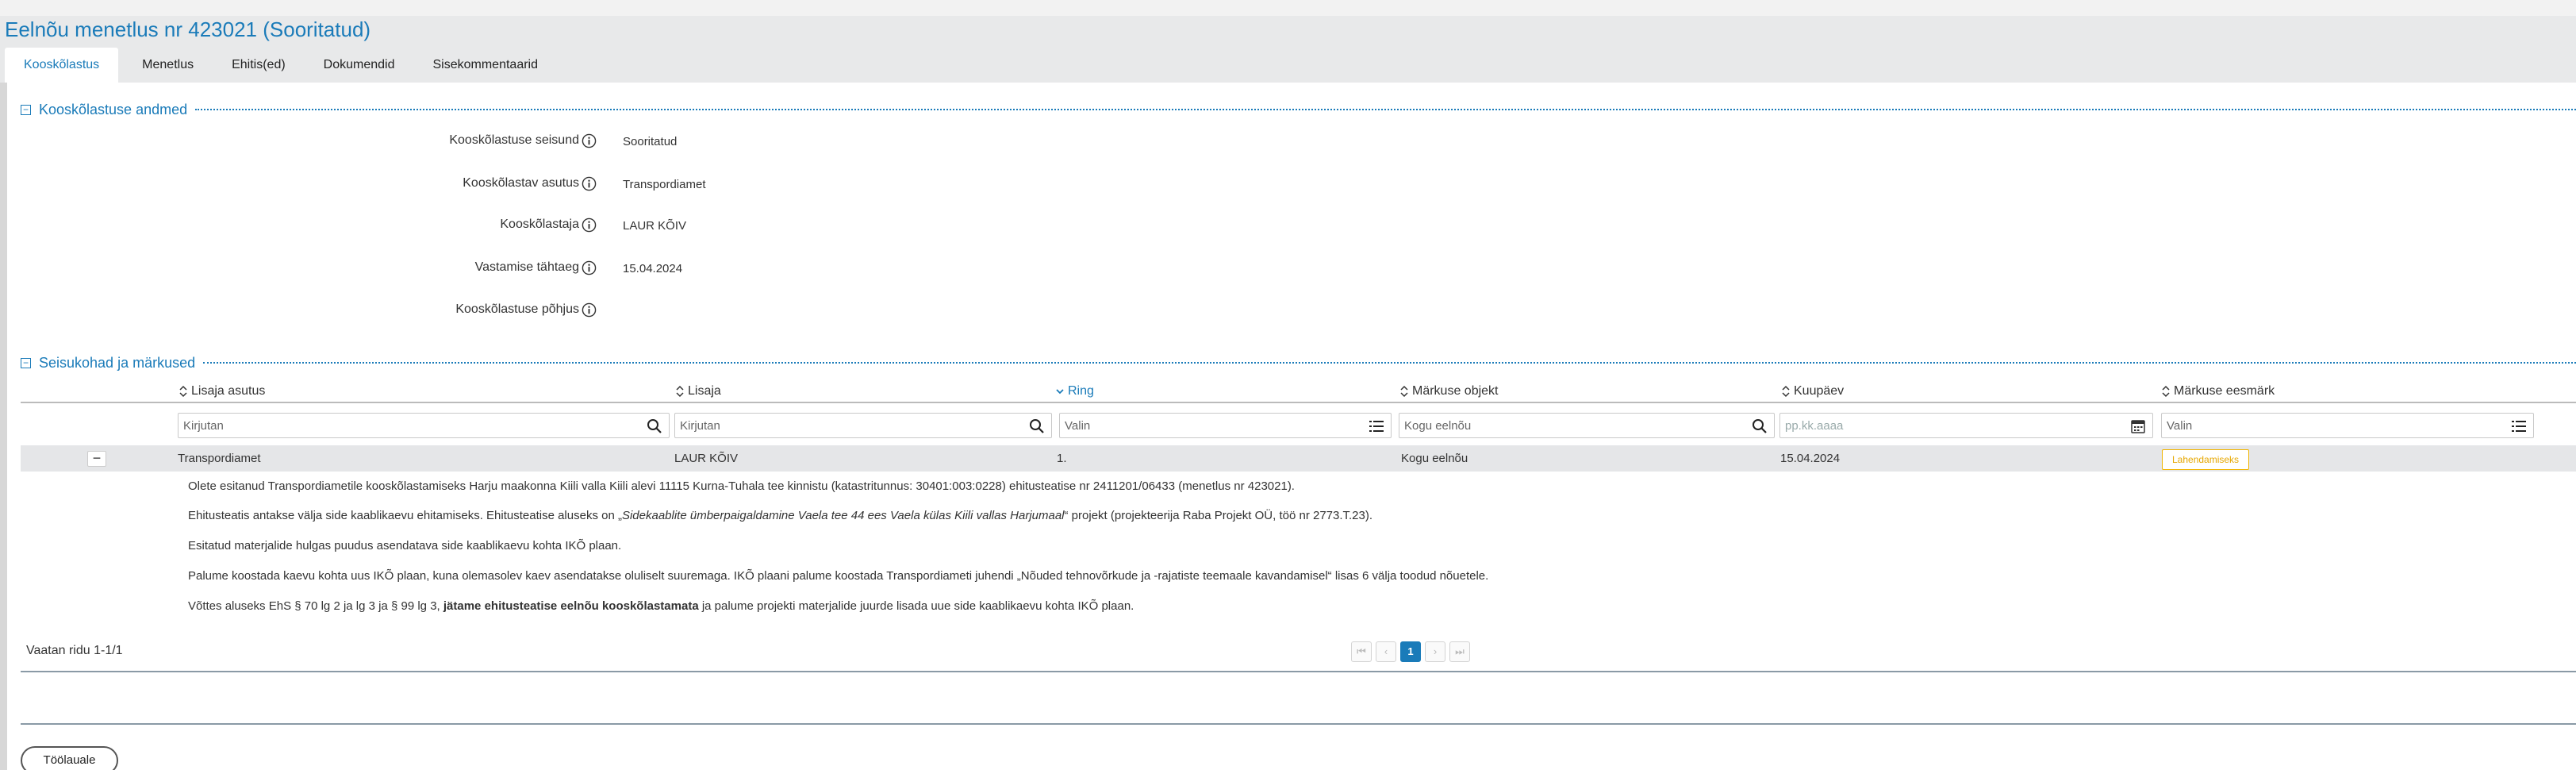 The width and height of the screenshot is (2576, 770). I want to click on cell-markuse-objekt: Kogu eelnõu, so click(1434, 458).